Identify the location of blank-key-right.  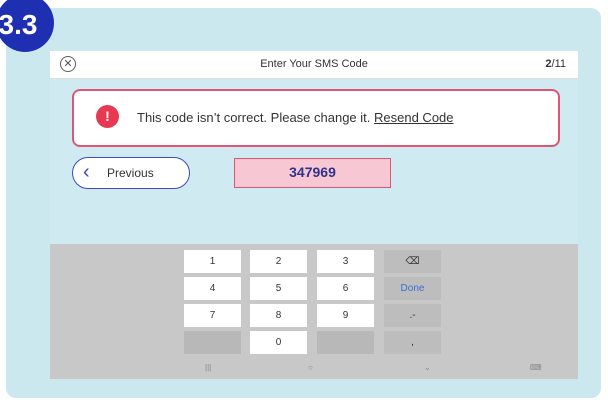
(345, 342).